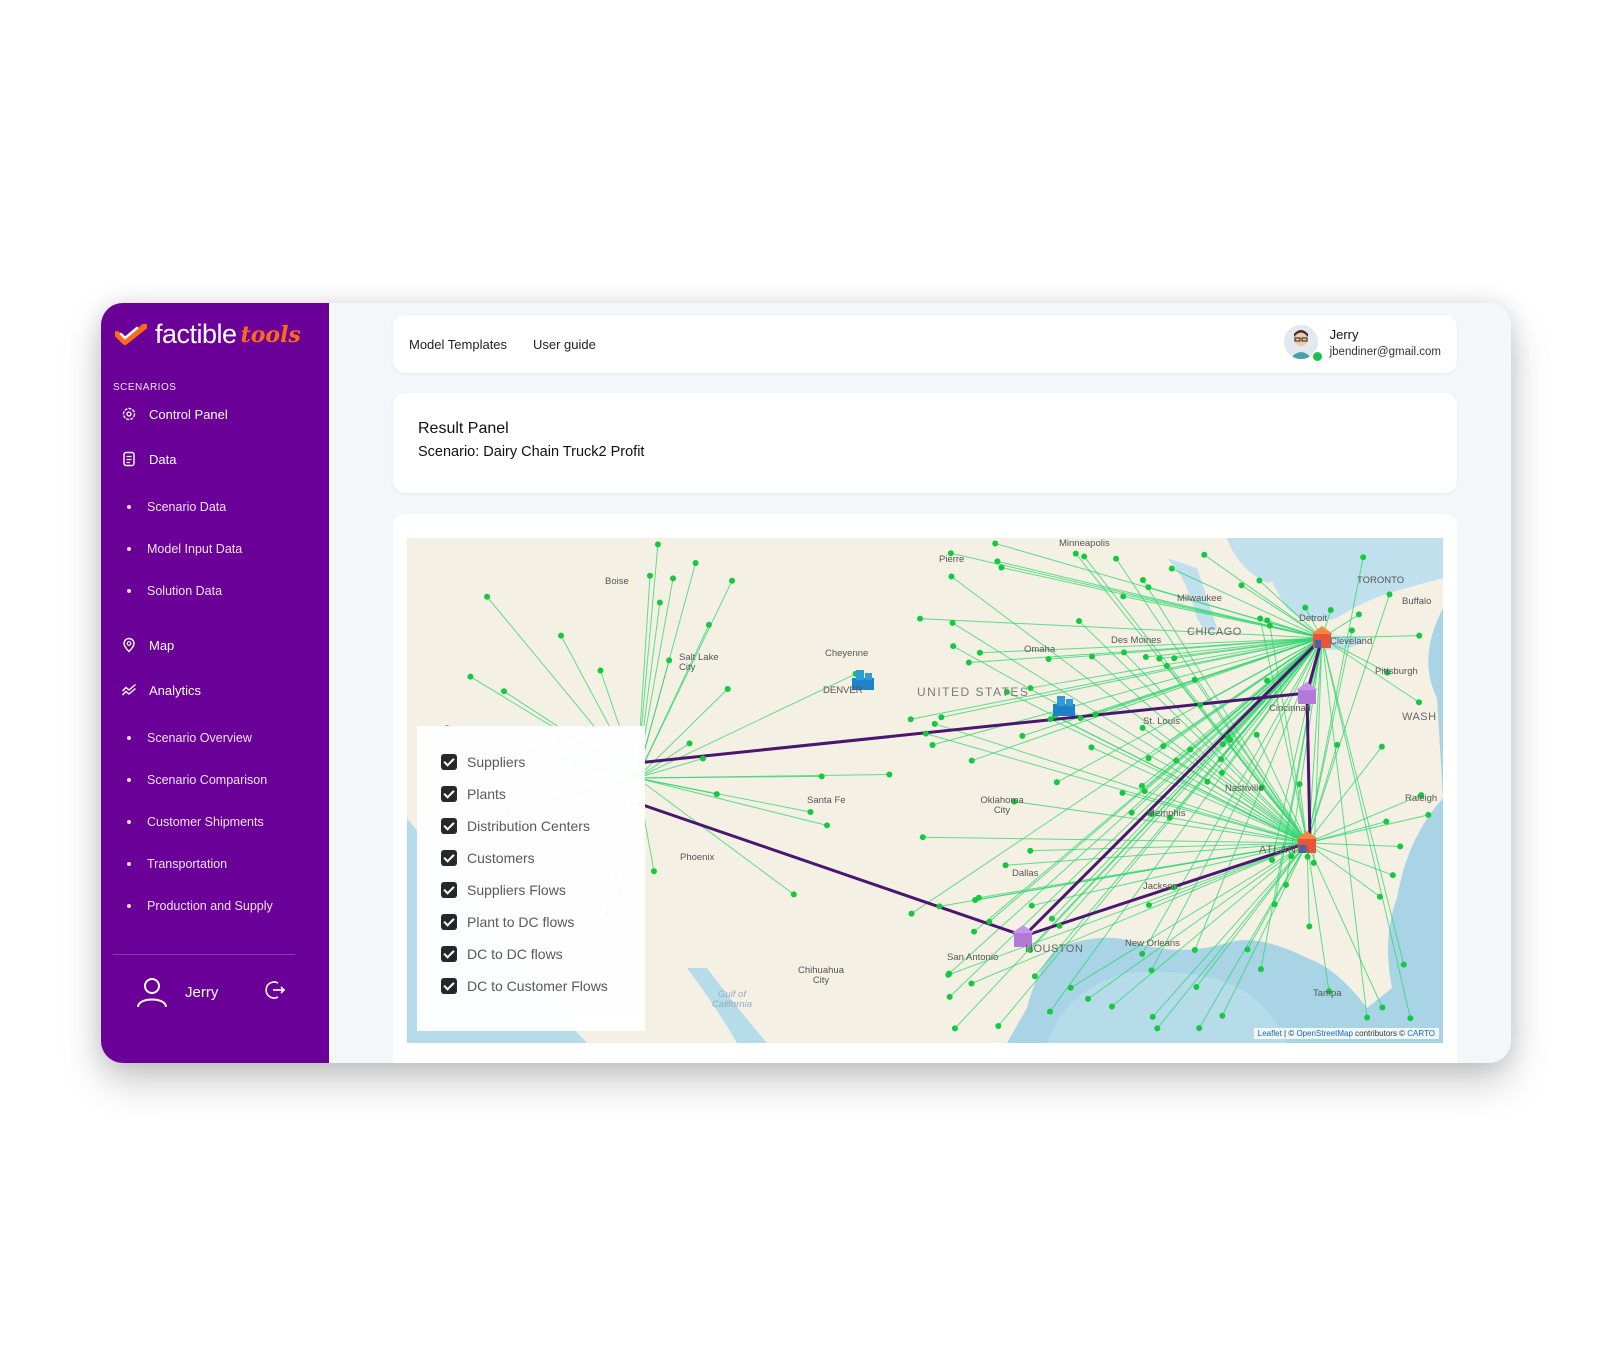 This screenshot has height=1357, width=1600. What do you see at coordinates (276, 990) in the screenshot?
I see `logout-icon` at bounding box center [276, 990].